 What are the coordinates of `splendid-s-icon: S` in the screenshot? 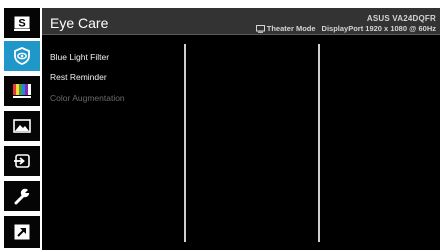 It's located at (22, 23).